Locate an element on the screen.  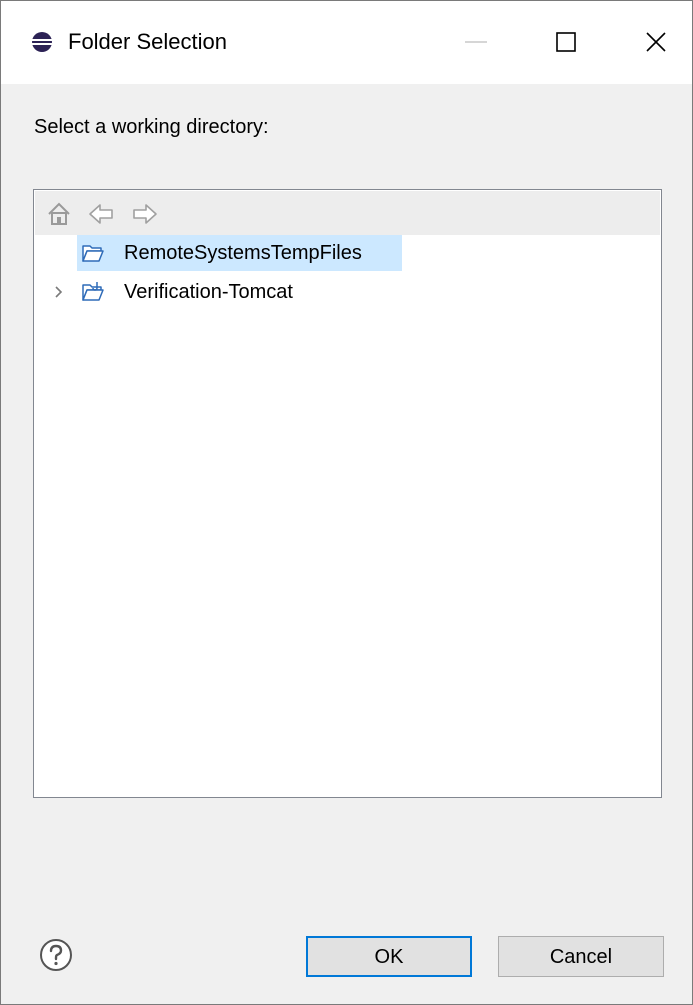
ok-button: OK is located at coordinates (389, 956).